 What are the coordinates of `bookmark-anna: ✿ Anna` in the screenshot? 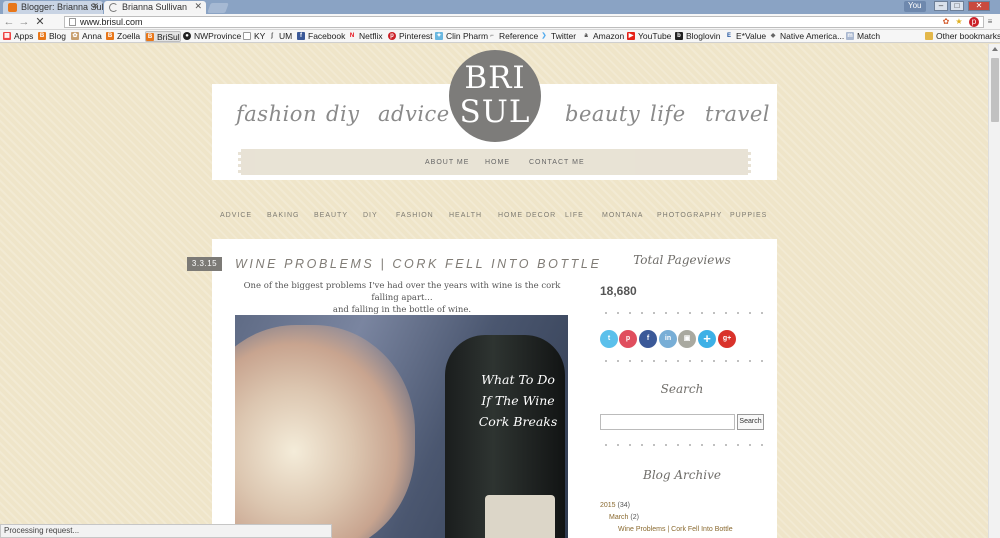 It's located at (86, 36).